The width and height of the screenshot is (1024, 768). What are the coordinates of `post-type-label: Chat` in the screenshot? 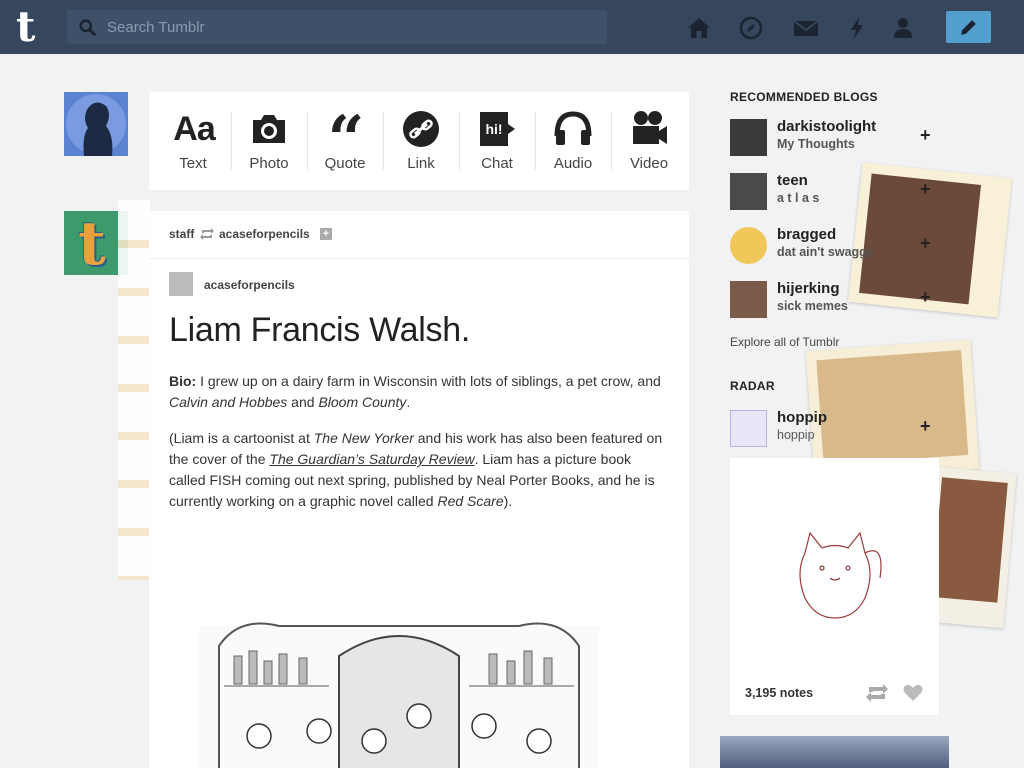 It's located at (497, 163).